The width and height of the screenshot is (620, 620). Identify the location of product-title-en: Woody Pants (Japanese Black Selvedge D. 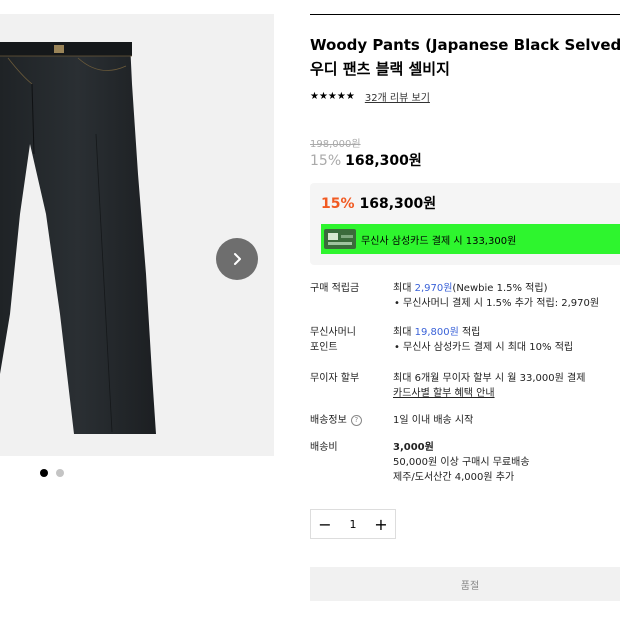
(465, 45).